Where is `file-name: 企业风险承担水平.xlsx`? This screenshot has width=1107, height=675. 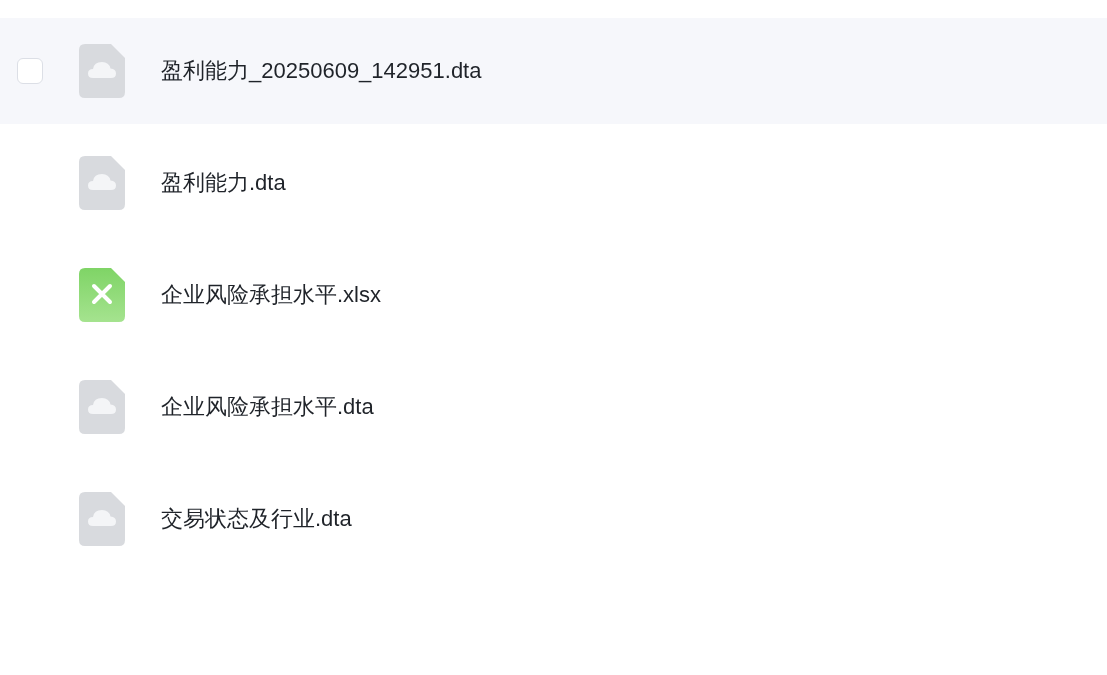
file-name: 企业风险承担水平.xlsx is located at coordinates (271, 295).